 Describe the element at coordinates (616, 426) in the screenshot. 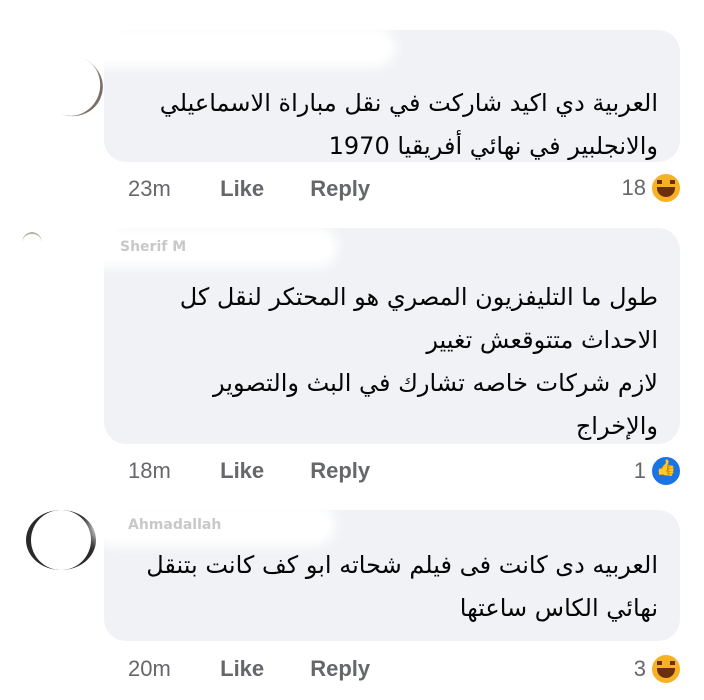

I see `comment-line: والإخراج` at that location.